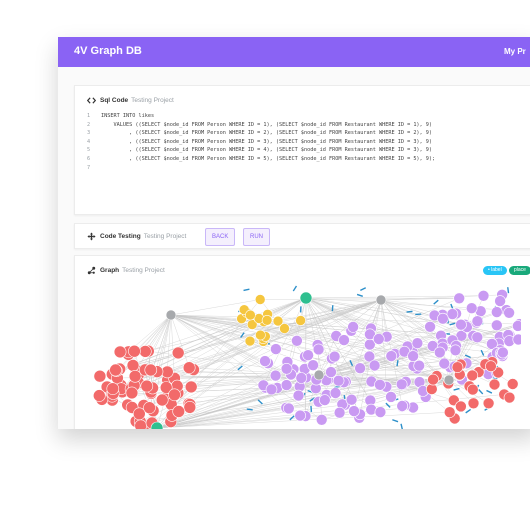 The height and width of the screenshot is (530, 530). Describe the element at coordinates (495, 270) in the screenshot. I see `legend-badge-label: • label` at that location.